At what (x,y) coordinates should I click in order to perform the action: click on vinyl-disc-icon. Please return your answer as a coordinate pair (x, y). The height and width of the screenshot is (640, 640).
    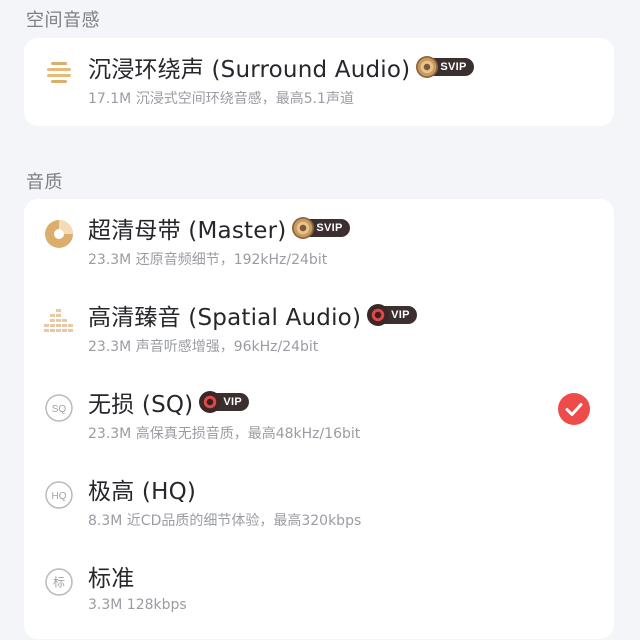
    Looking at the image, I should click on (378, 315).